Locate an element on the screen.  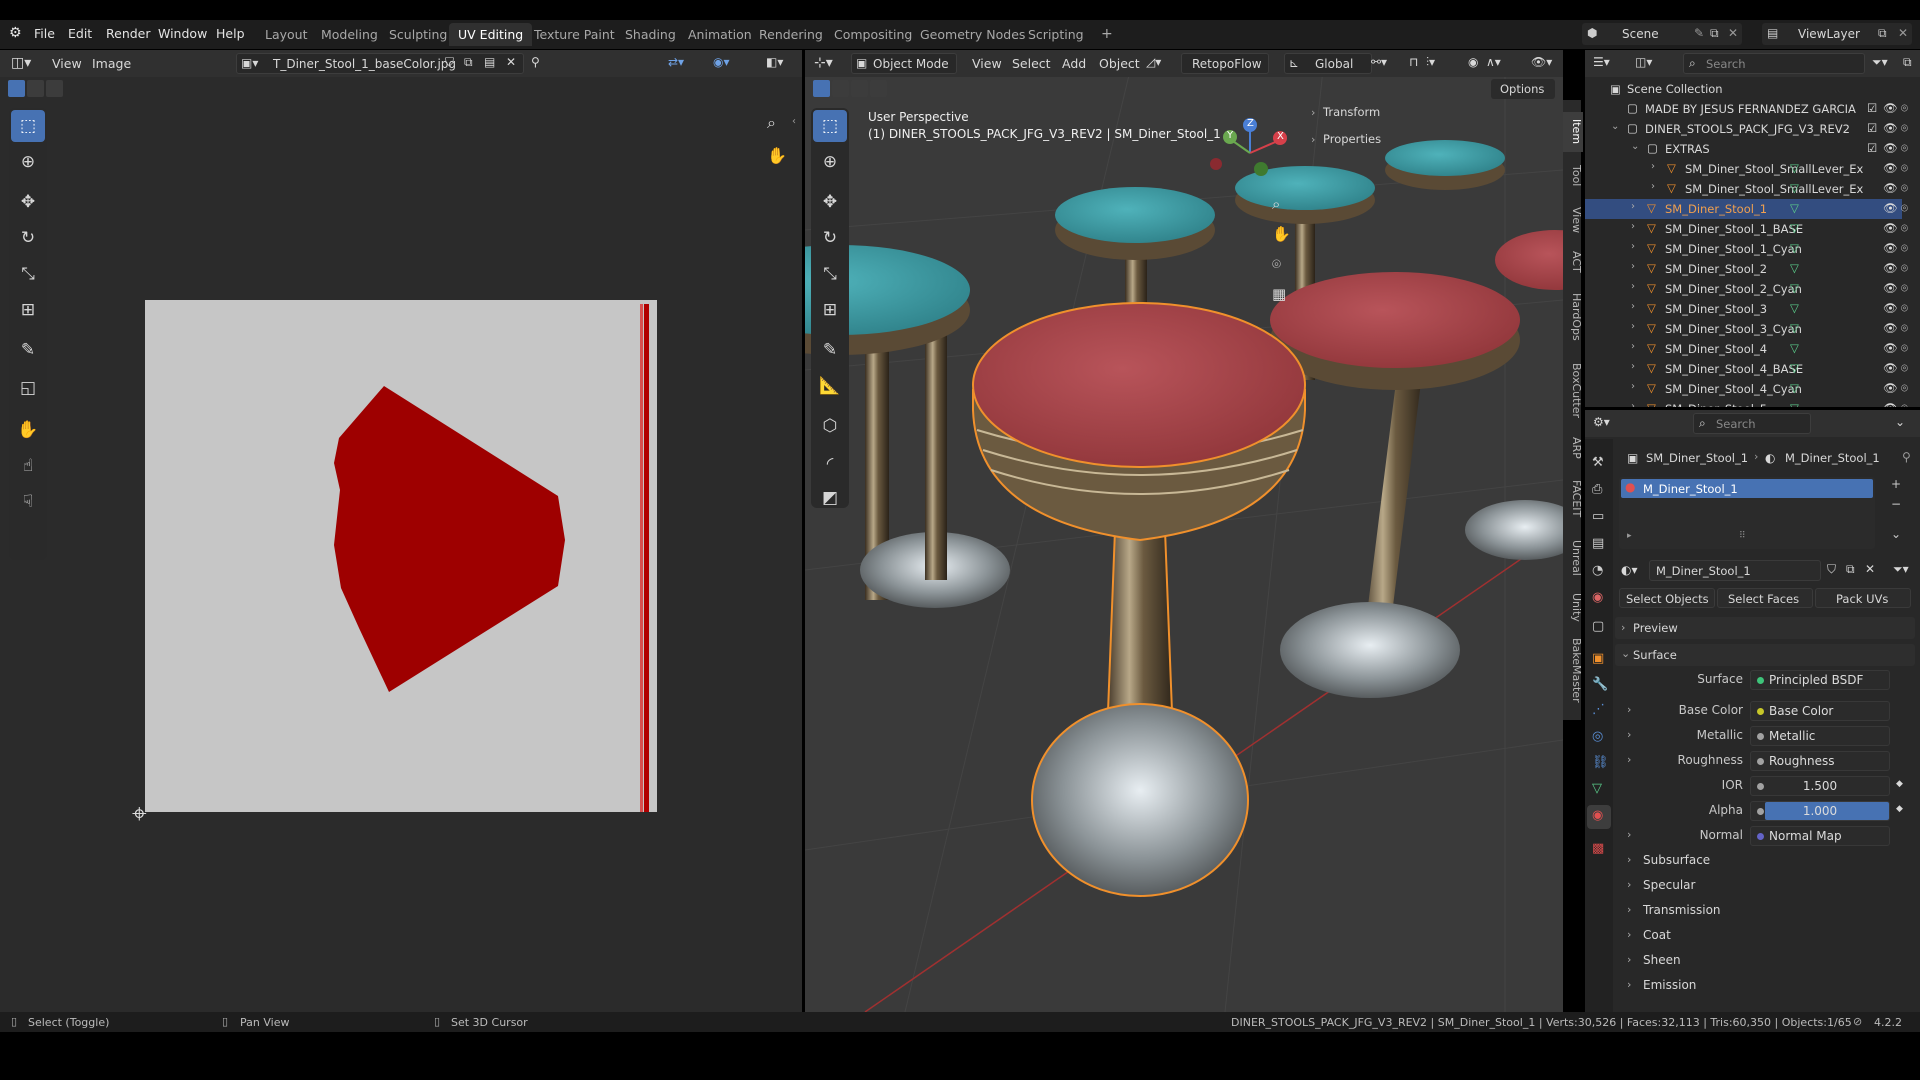
outliner-row: › ▽ SM_Diner_Stool_SmallLever_Ex ▽ 👁 ⌾ is located at coordinates (1746, 189).